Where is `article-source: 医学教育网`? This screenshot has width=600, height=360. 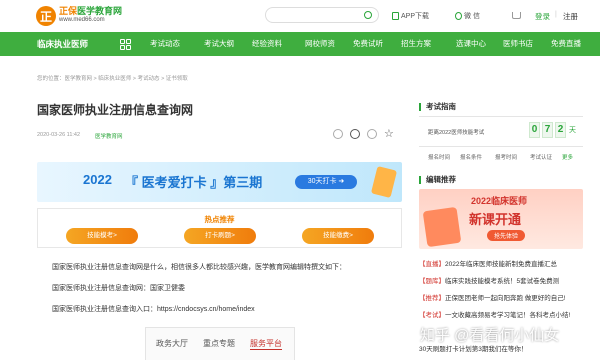 article-source: 医学教育网 is located at coordinates (109, 136).